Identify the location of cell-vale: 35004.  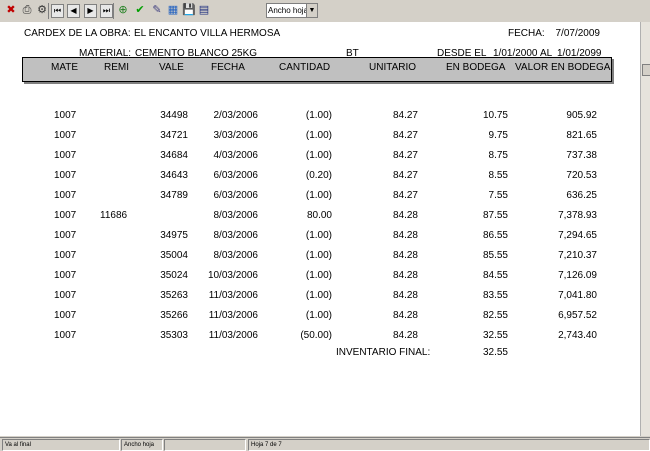
(174, 255).